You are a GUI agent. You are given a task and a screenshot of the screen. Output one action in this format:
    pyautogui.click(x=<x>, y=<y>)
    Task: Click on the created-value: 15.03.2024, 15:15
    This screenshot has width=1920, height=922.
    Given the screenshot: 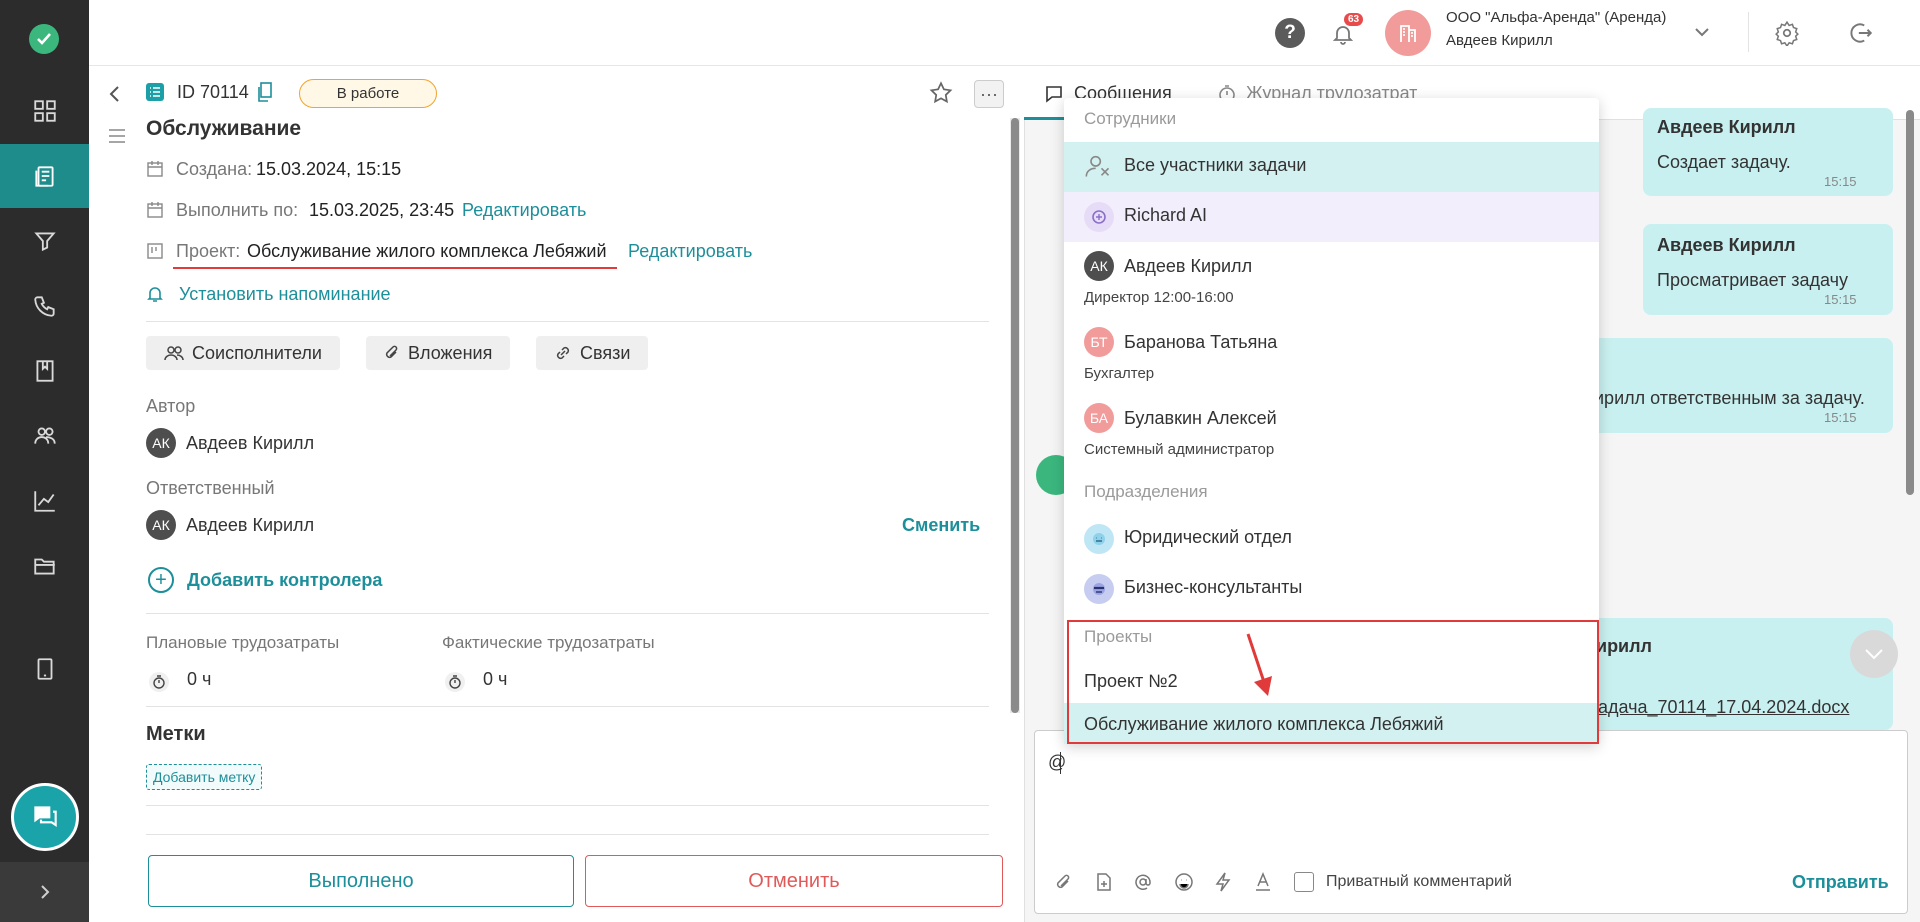 What is the action you would take?
    pyautogui.click(x=329, y=169)
    